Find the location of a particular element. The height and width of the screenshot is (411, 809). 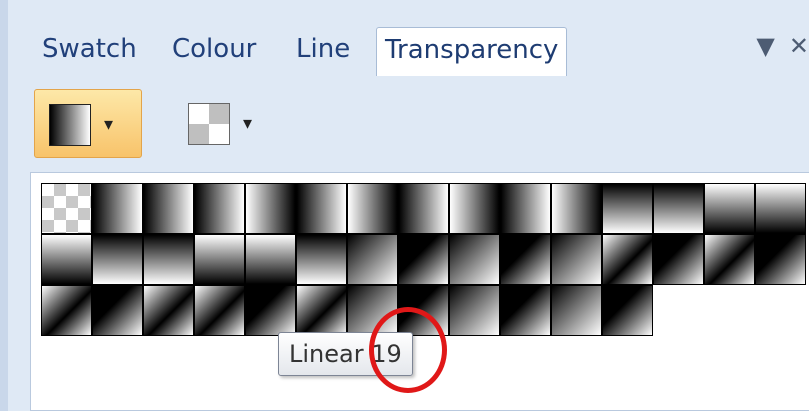

gradient-icon is located at coordinates (70, 125).